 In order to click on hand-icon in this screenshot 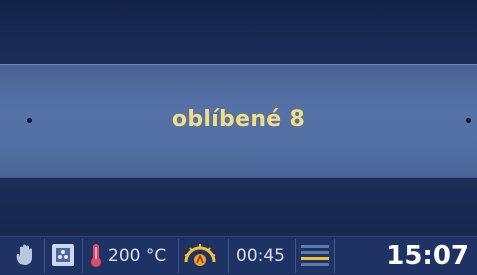, I will do `click(25, 255)`.